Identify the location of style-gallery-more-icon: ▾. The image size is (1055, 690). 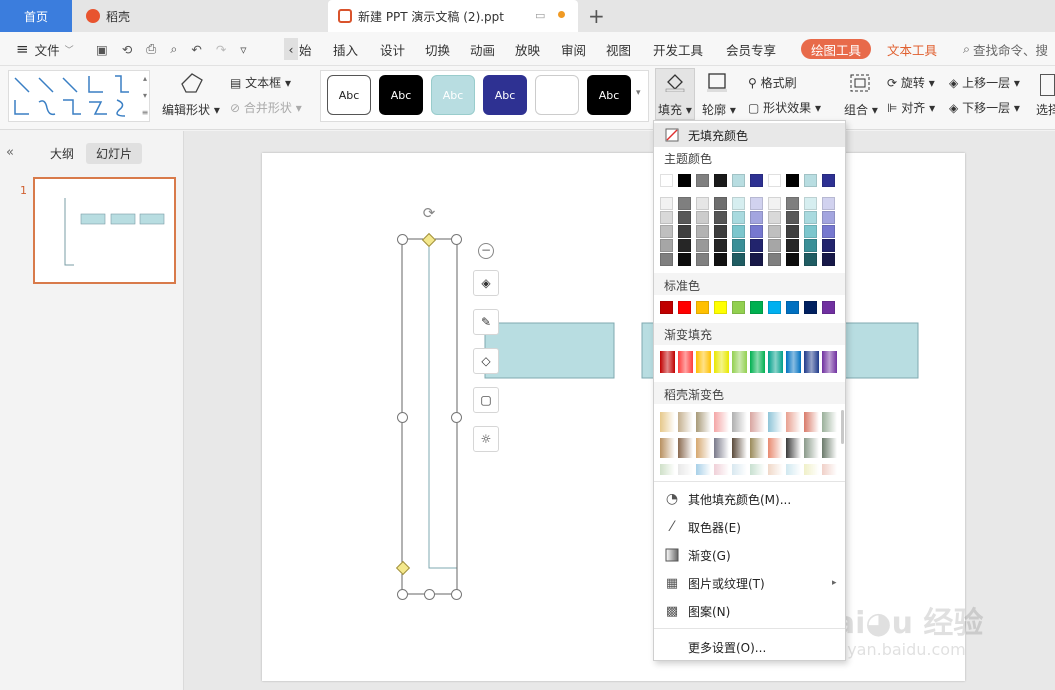
(638, 93).